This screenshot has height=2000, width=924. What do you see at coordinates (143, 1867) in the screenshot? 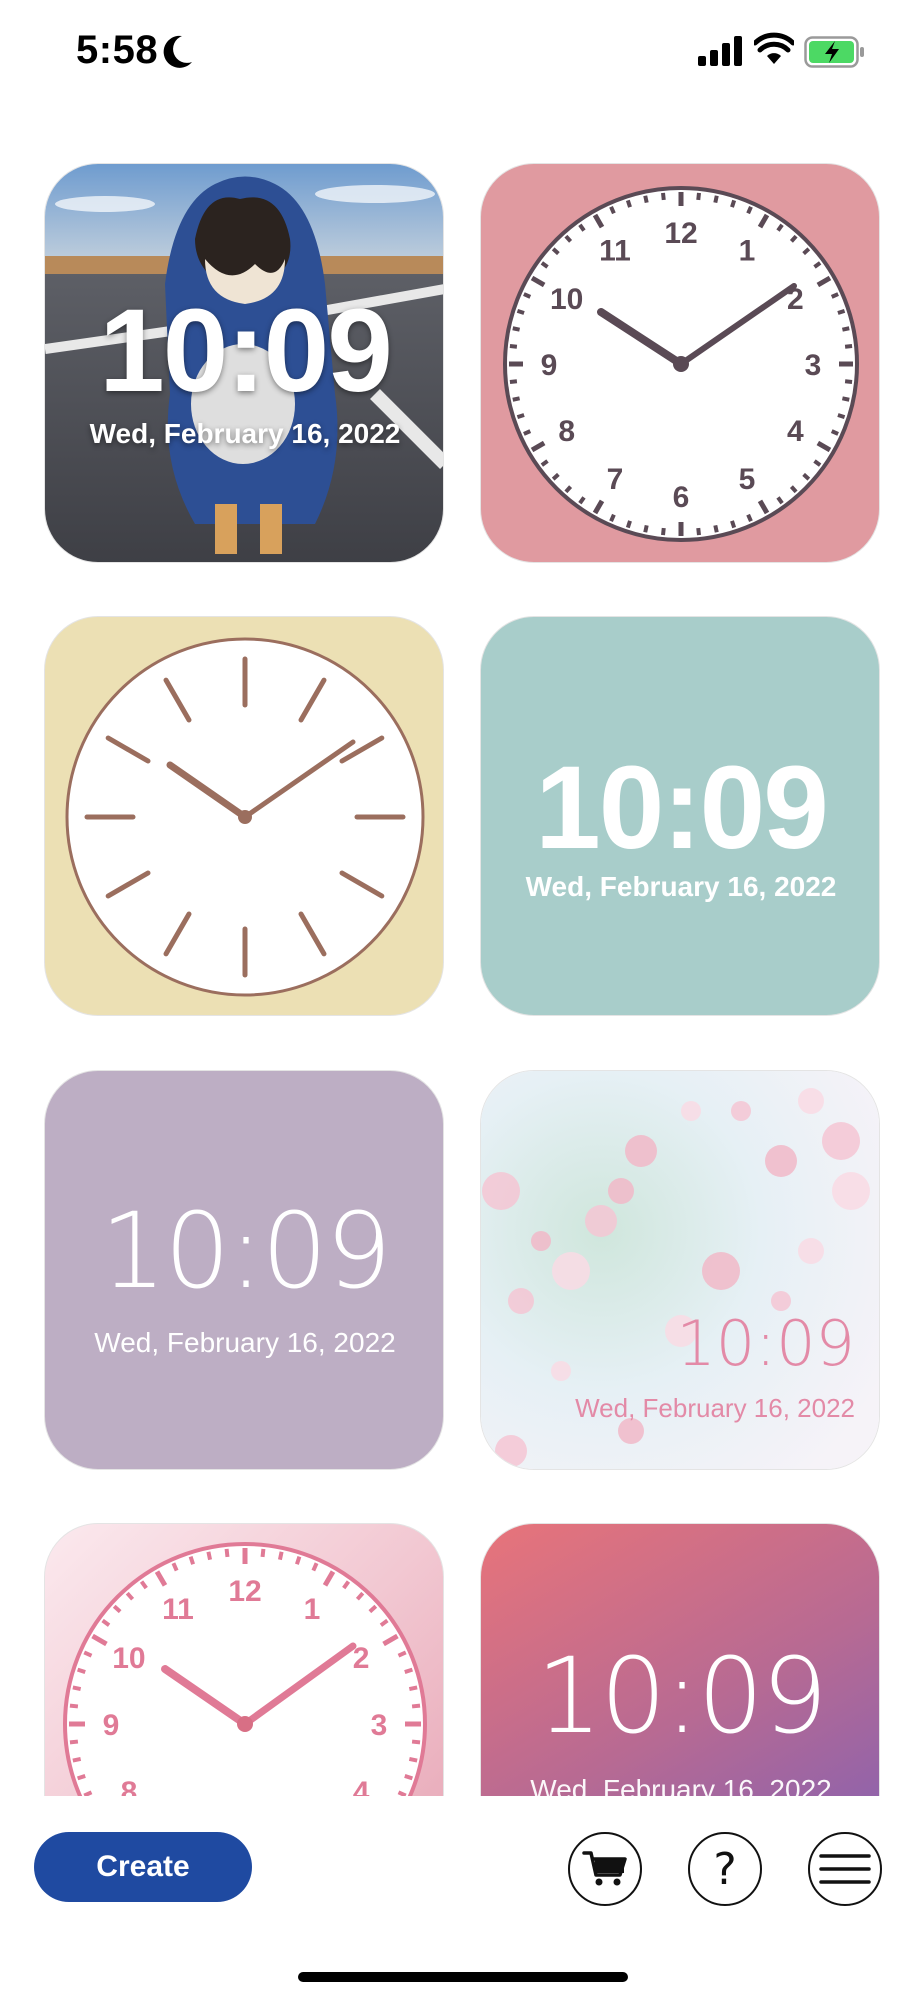
I see `create-button: Create` at bounding box center [143, 1867].